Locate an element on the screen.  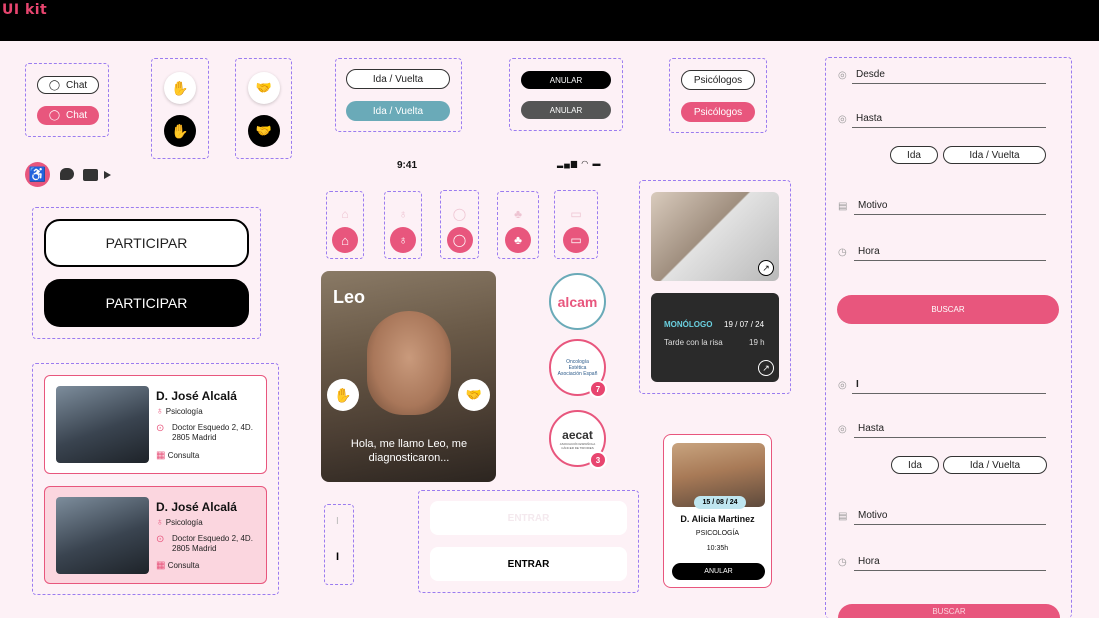
round-trip-button-outline: Ida / Vuelta is located at coordinates (398, 79).